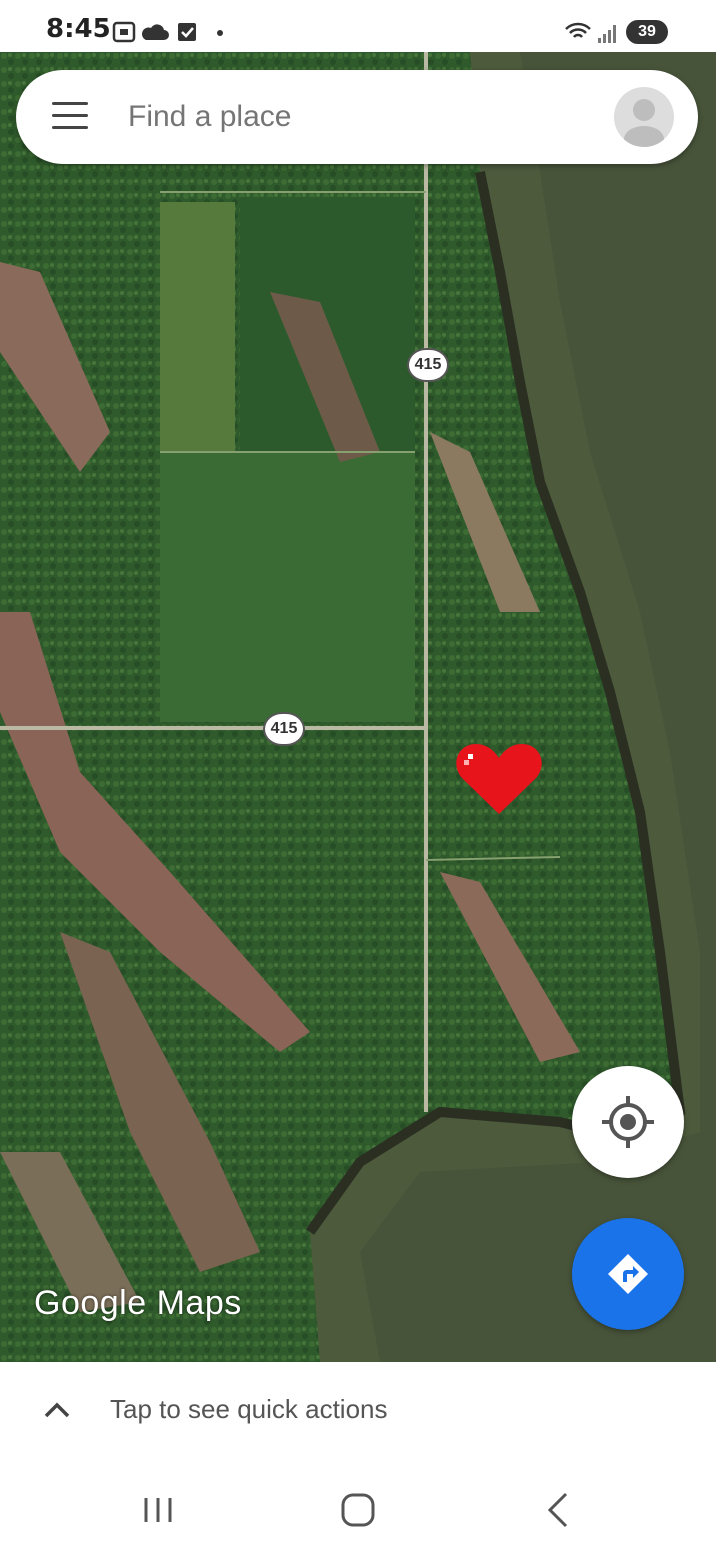 Image resolution: width=716 pixels, height=1554 pixels. I want to click on checkbox-icon, so click(187, 32).